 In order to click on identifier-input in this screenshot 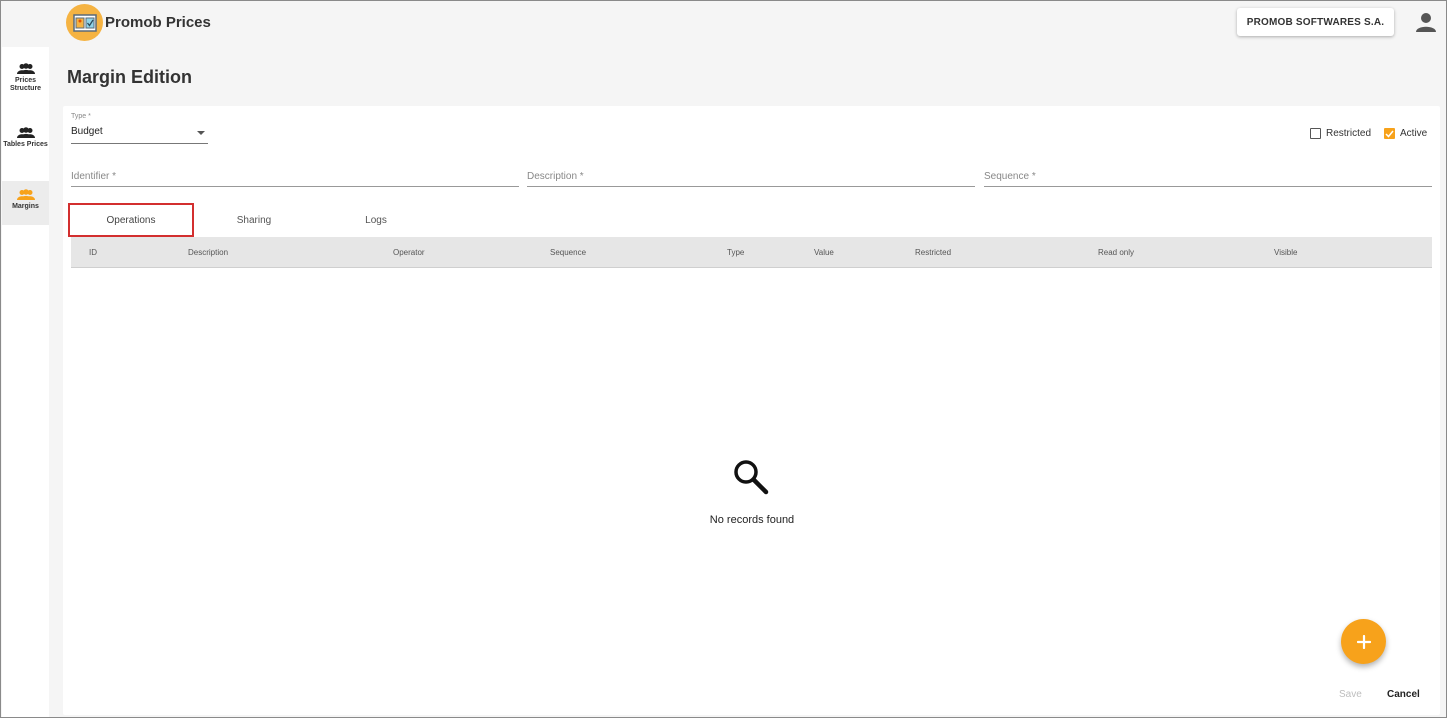, I will do `click(295, 176)`.